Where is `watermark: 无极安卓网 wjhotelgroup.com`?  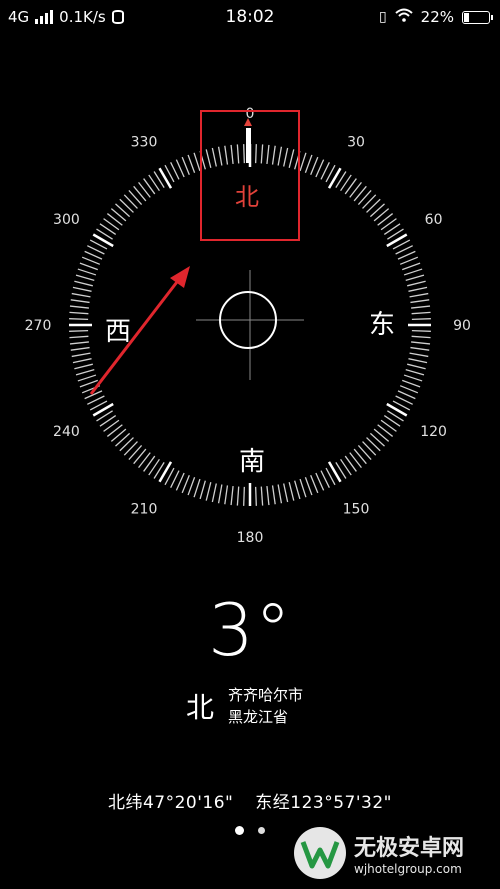 watermark: 无极安卓网 wjhotelgroup.com is located at coordinates (394, 853).